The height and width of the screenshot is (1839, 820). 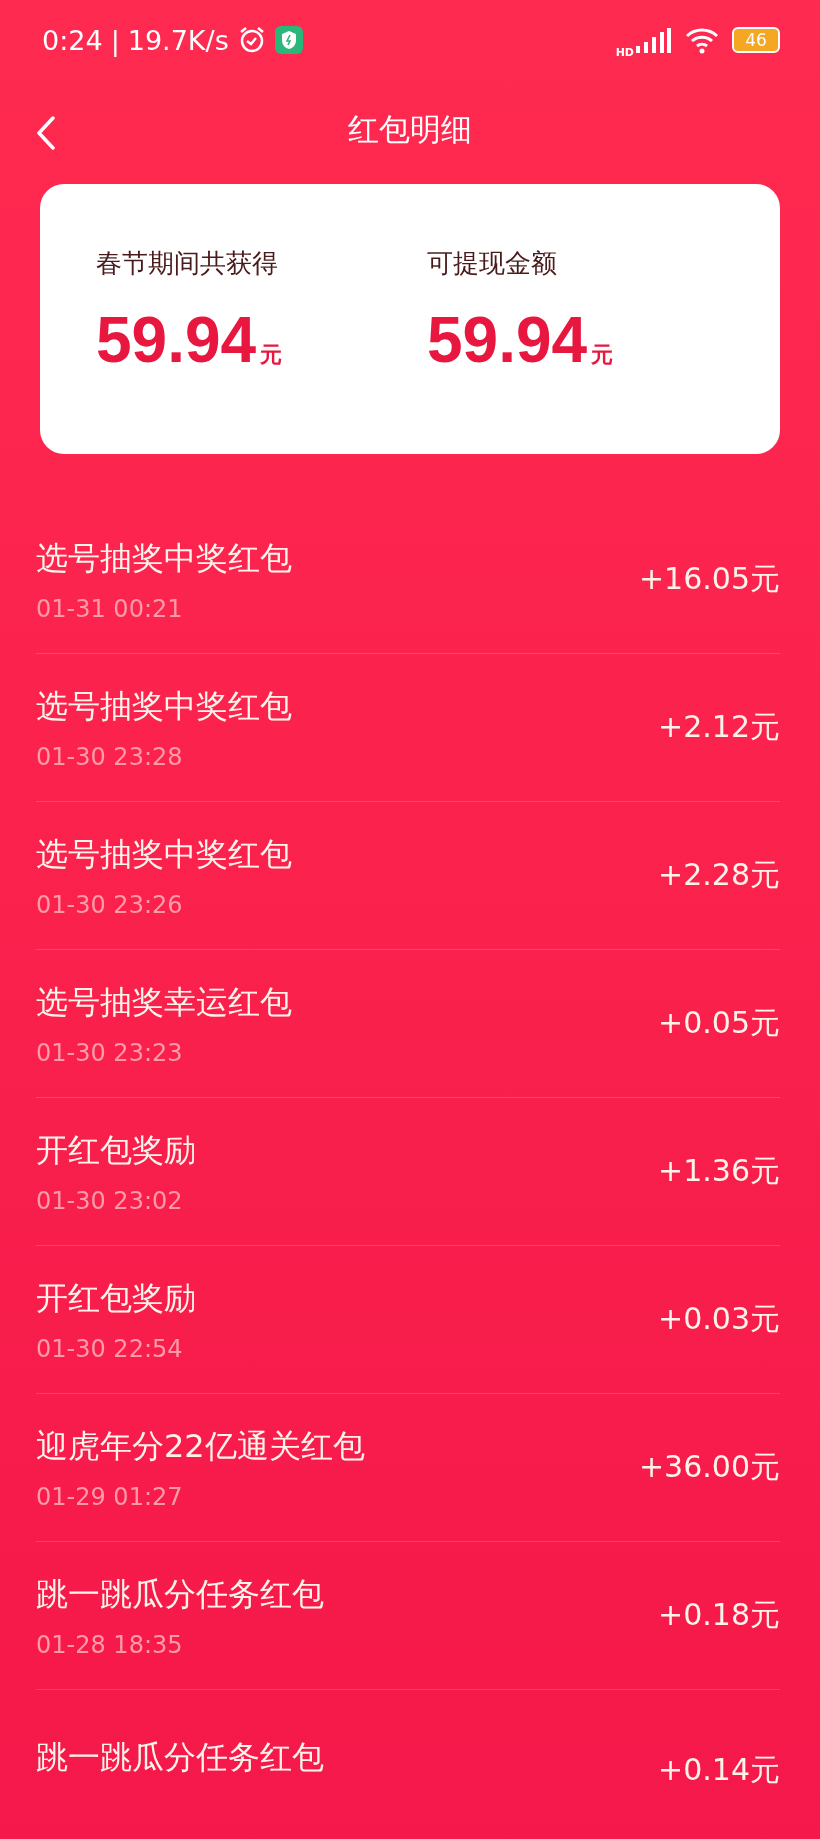 What do you see at coordinates (709, 579) in the screenshot?
I see `record-amount: +16.05元` at bounding box center [709, 579].